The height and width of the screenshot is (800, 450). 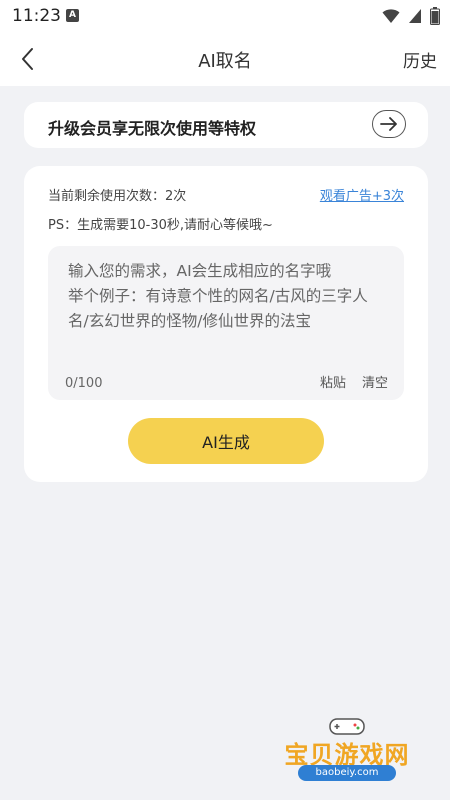 What do you see at coordinates (225, 61) in the screenshot?
I see `page-title: AI取名` at bounding box center [225, 61].